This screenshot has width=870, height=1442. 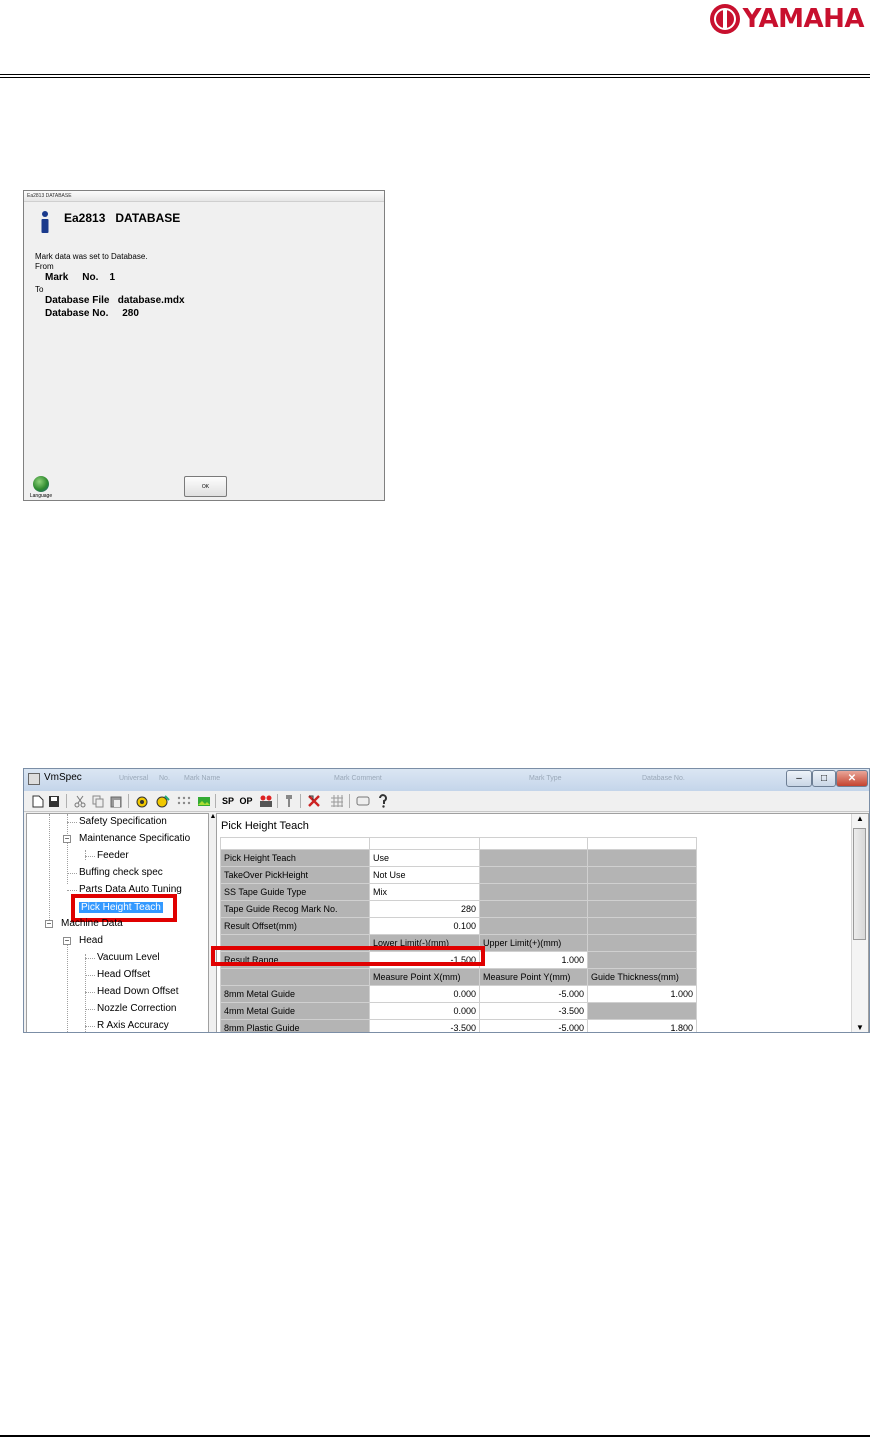 What do you see at coordinates (424, 875) in the screenshot?
I see `grid-cell: Not Use` at bounding box center [424, 875].